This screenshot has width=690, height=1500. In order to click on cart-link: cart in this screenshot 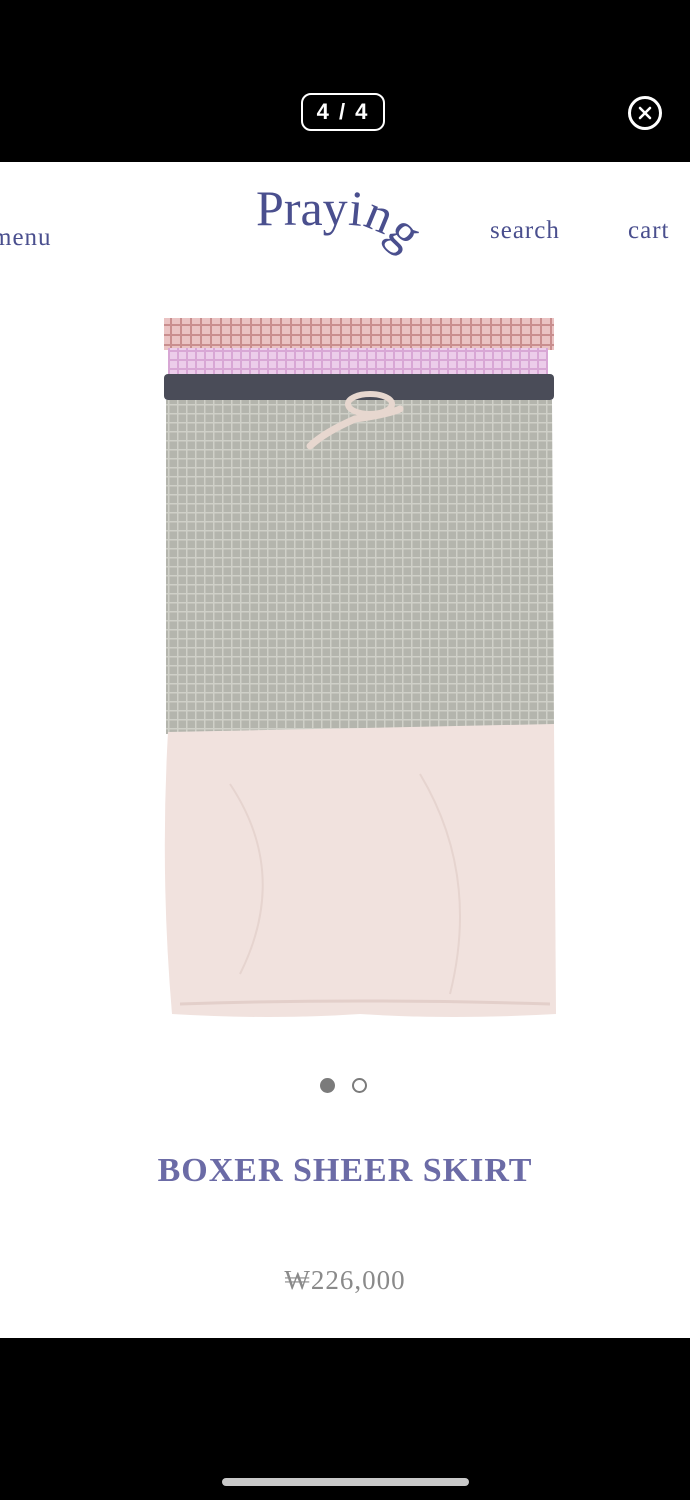, I will do `click(648, 231)`.